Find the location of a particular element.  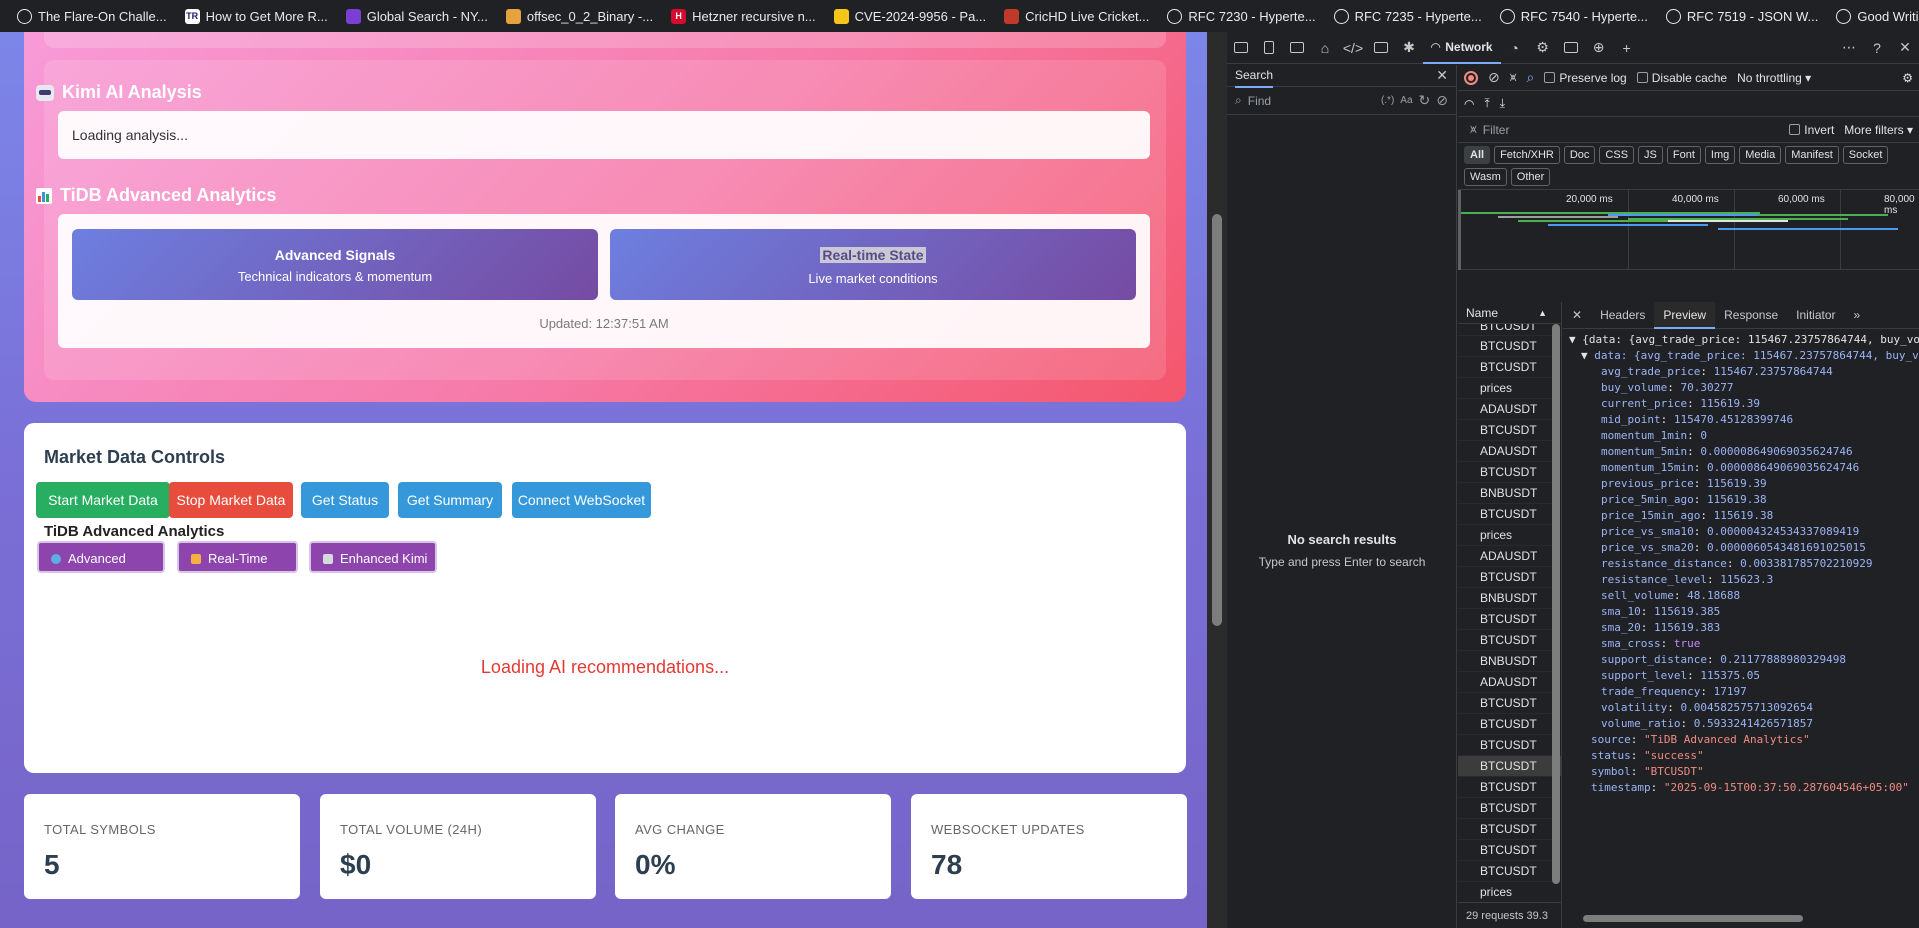

json-field: buy_volume: 70.30277 is located at coordinates (1741, 388).